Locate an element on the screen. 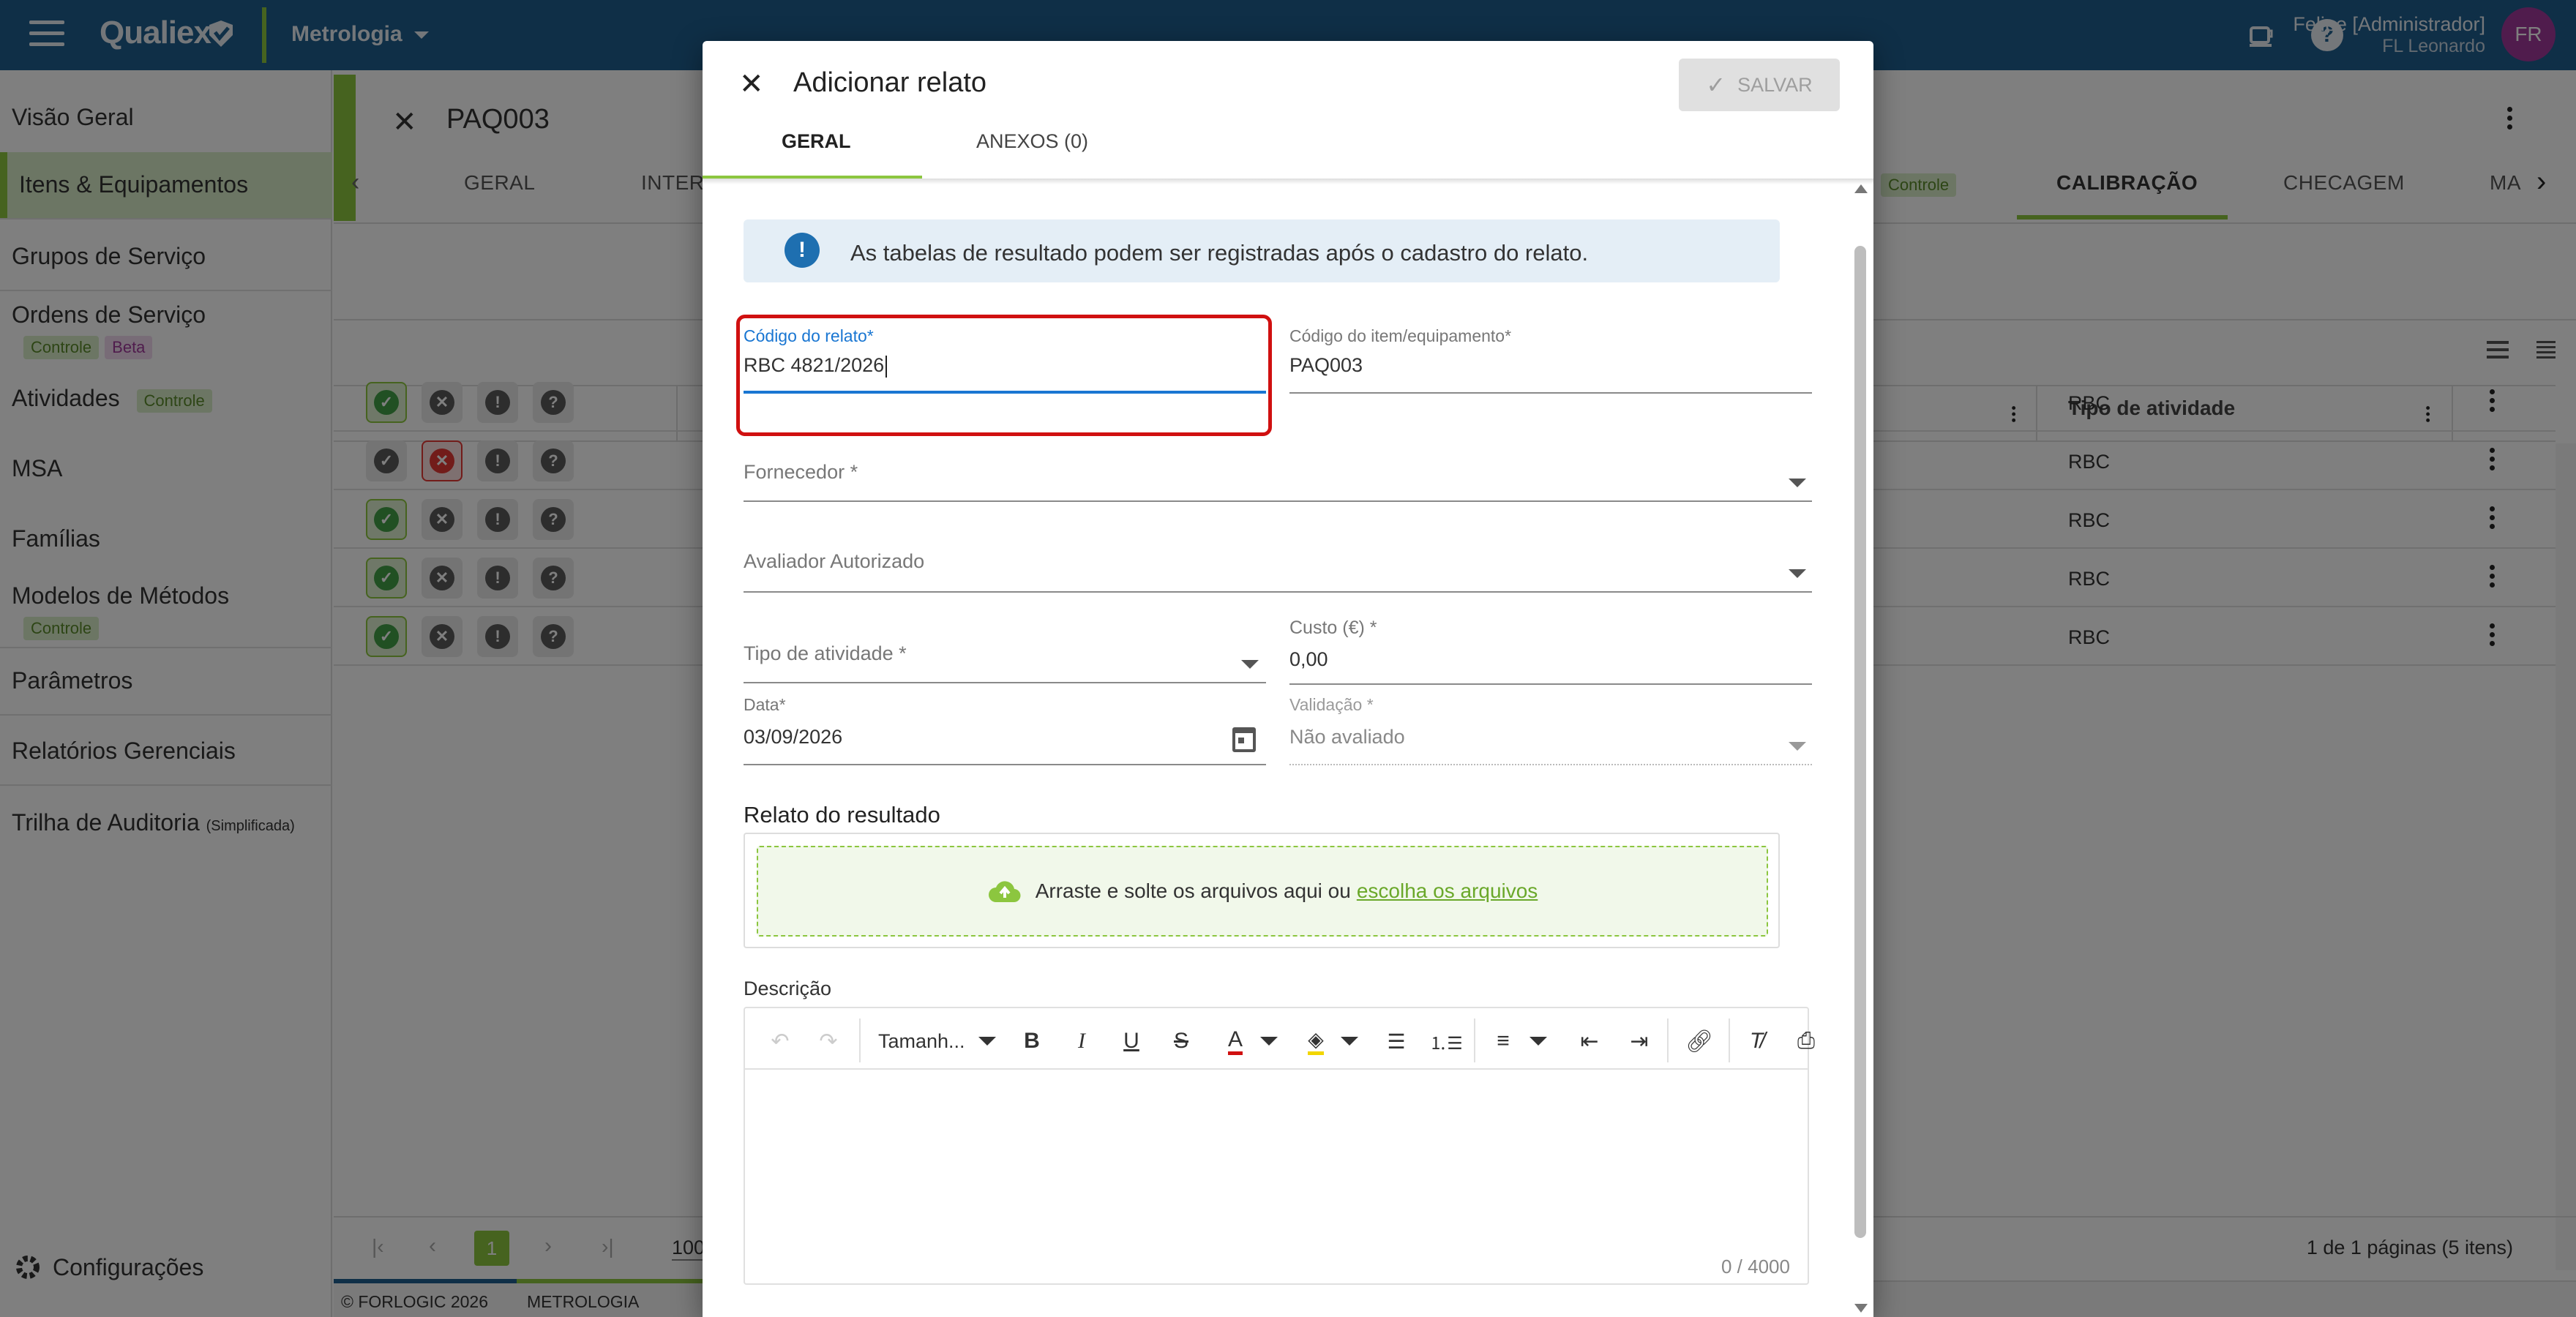 Image resolution: width=2576 pixels, height=1317 pixels. info-icon: ! is located at coordinates (802, 250).